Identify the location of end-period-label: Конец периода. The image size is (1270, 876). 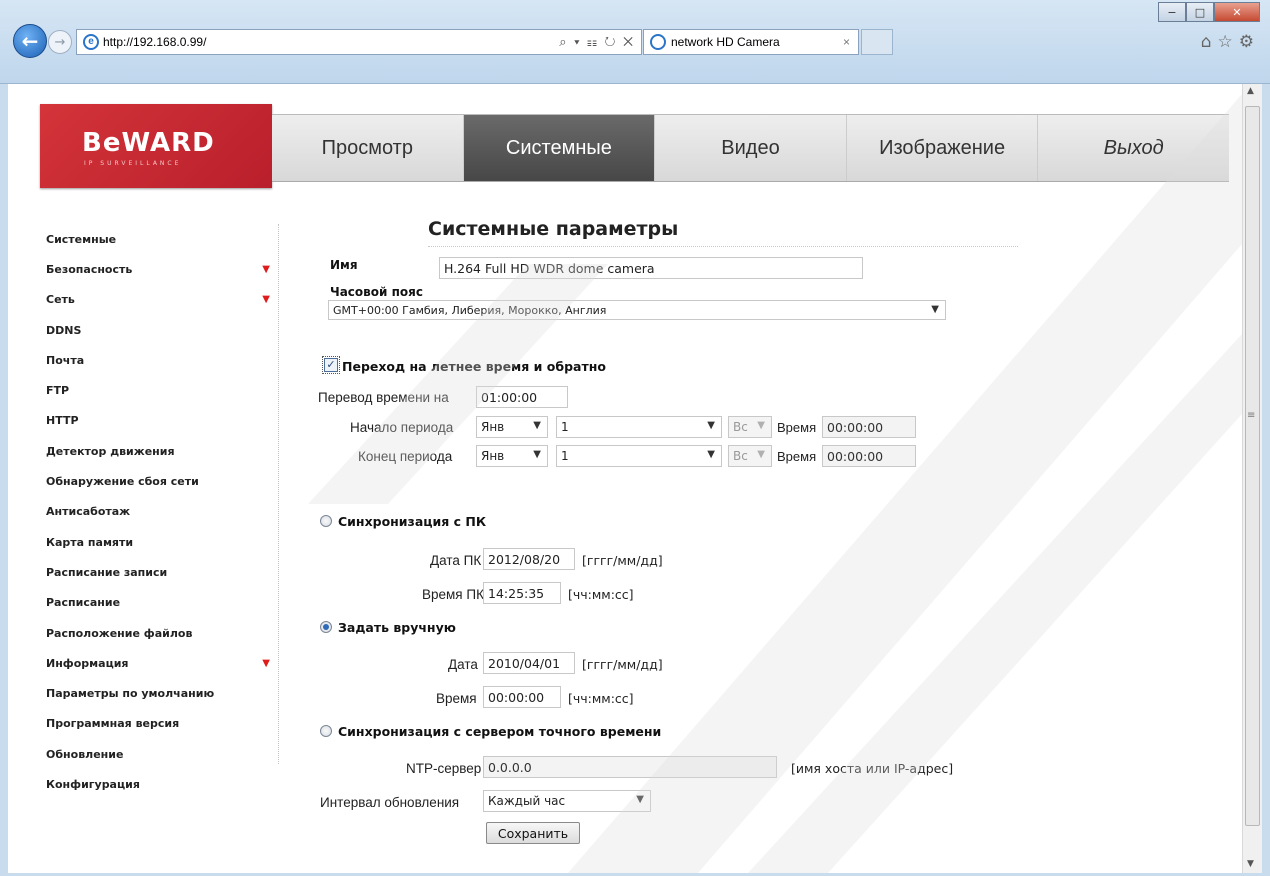
(405, 456).